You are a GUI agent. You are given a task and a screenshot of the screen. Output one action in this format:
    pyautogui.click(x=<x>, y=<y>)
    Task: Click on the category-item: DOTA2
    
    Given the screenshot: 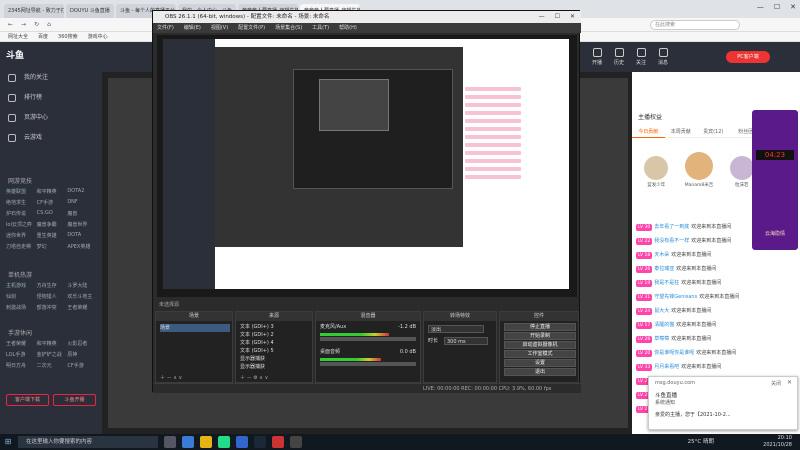 What is the action you would take?
    pyautogui.click(x=82, y=191)
    